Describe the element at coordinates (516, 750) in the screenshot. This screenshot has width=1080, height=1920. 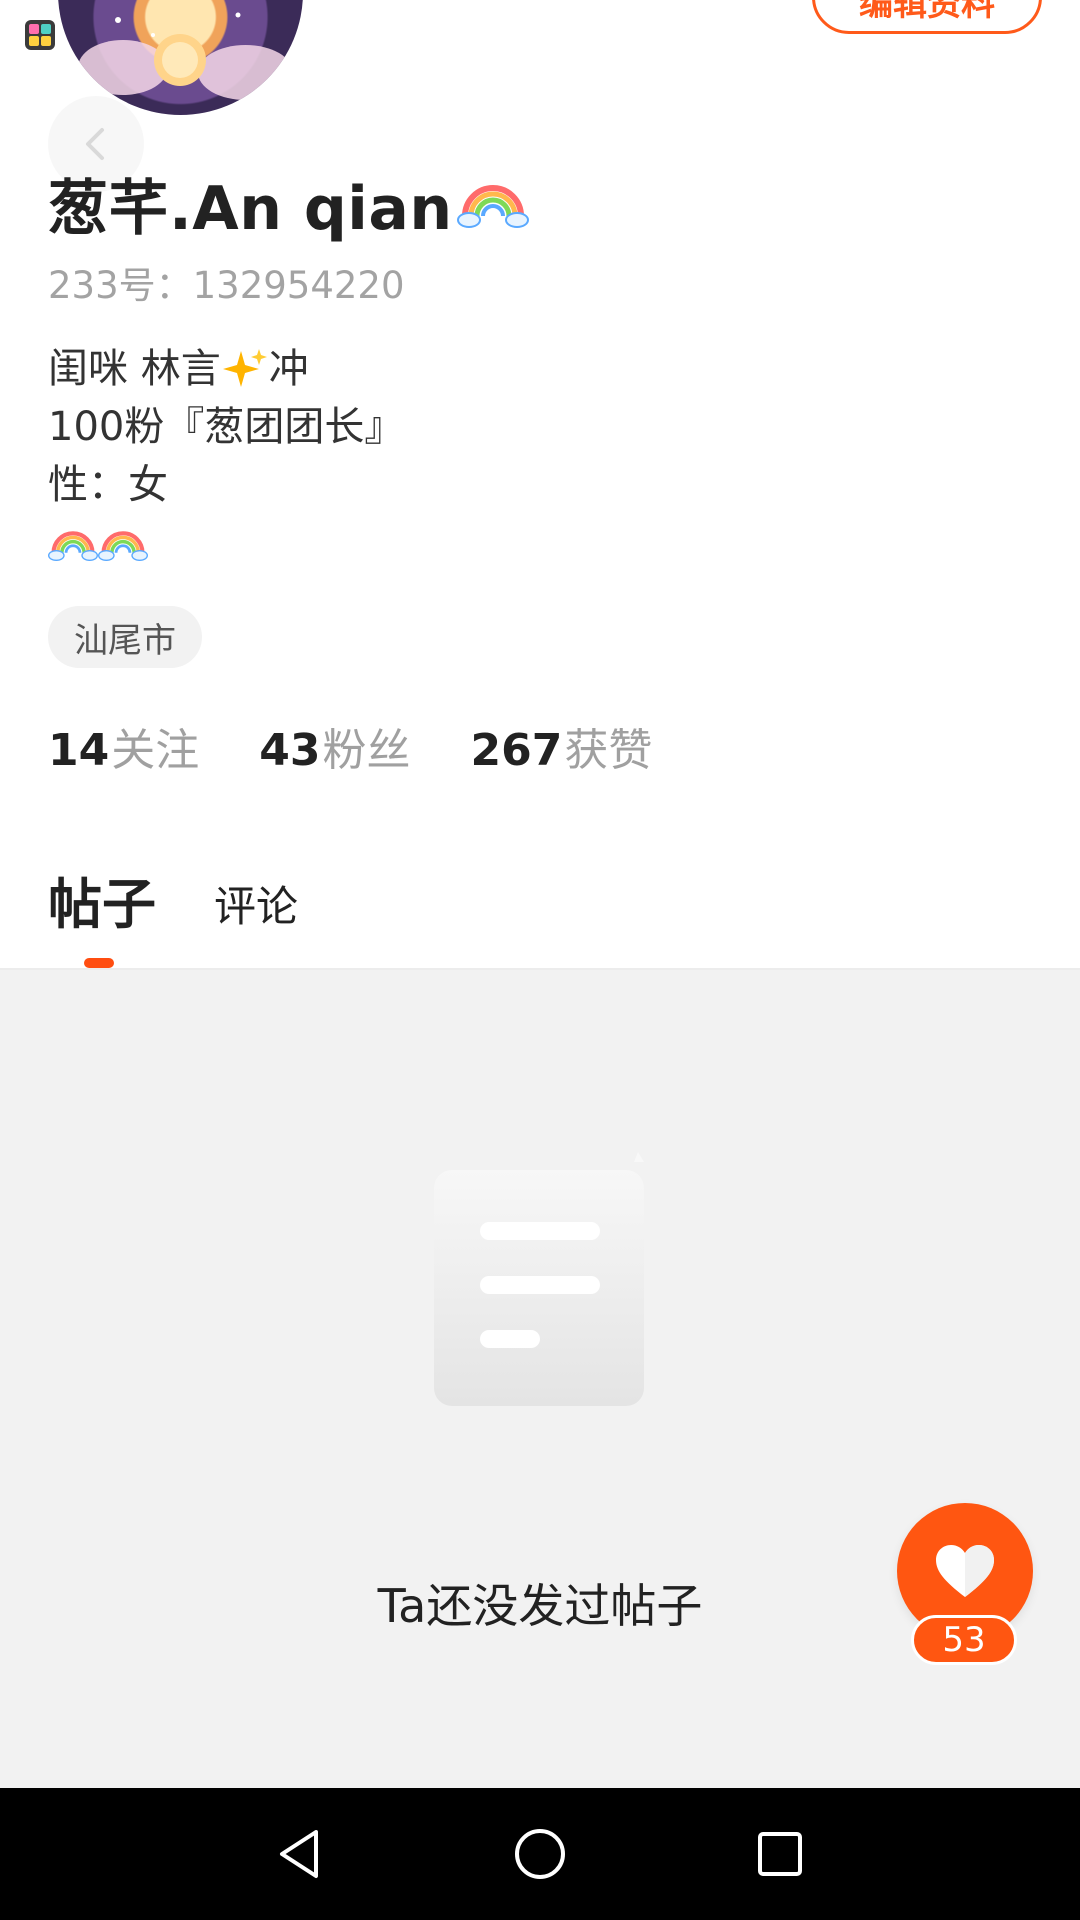
I see `stat-likes-count: 267` at that location.